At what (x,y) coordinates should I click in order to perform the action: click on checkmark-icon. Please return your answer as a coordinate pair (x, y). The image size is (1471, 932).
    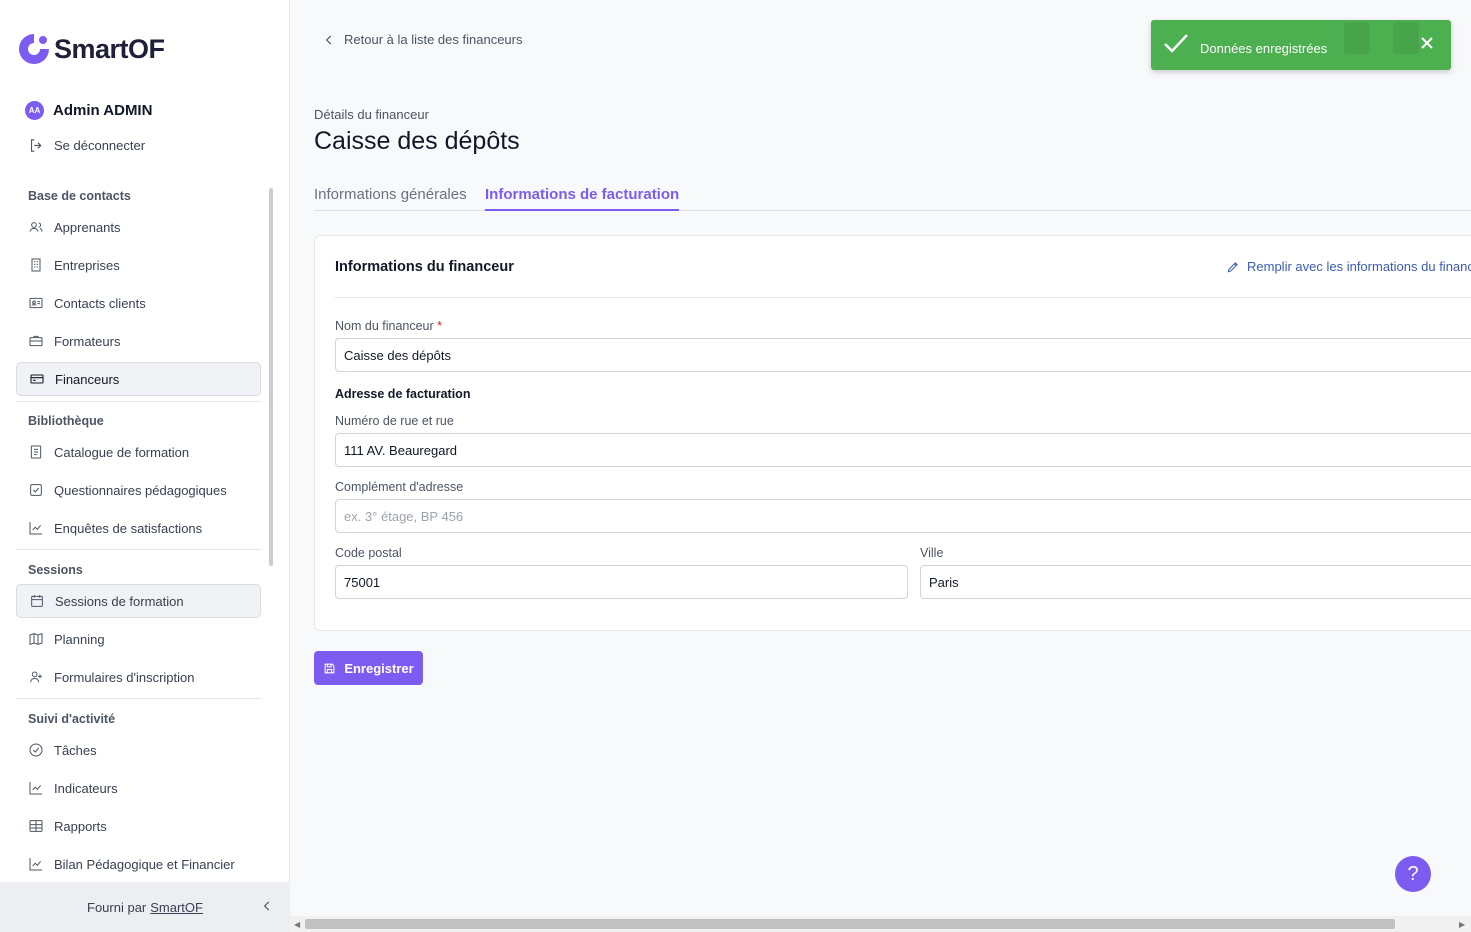
    Looking at the image, I should click on (1176, 43).